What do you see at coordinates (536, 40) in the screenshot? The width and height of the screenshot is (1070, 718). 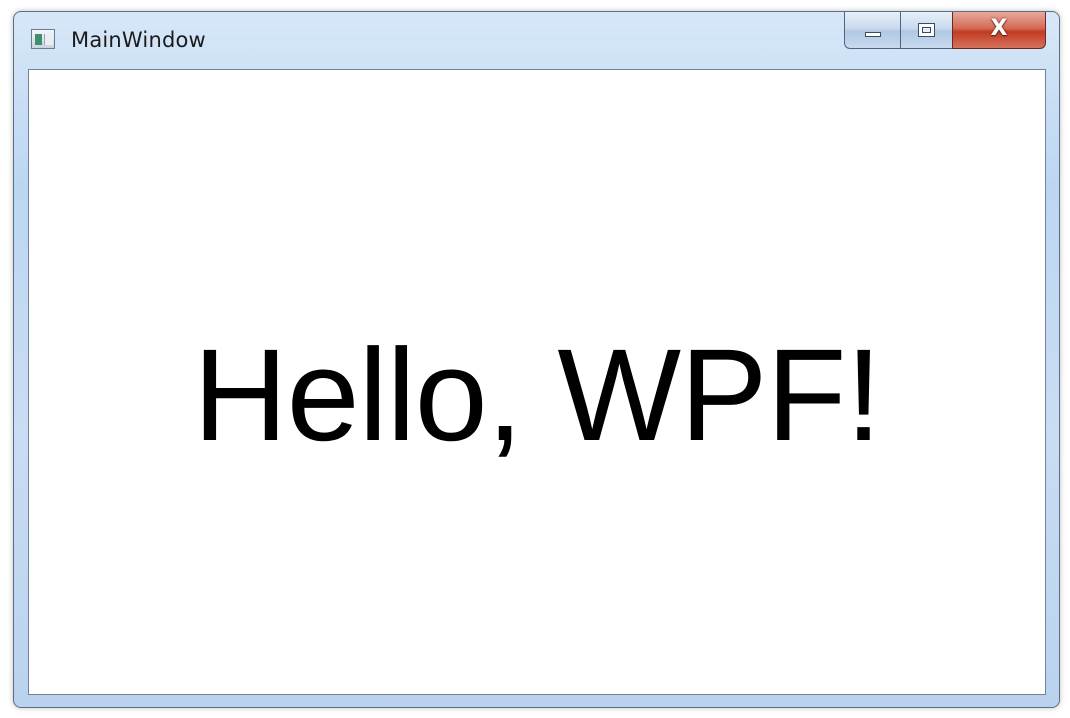 I see `title-bar: MainWindow X` at bounding box center [536, 40].